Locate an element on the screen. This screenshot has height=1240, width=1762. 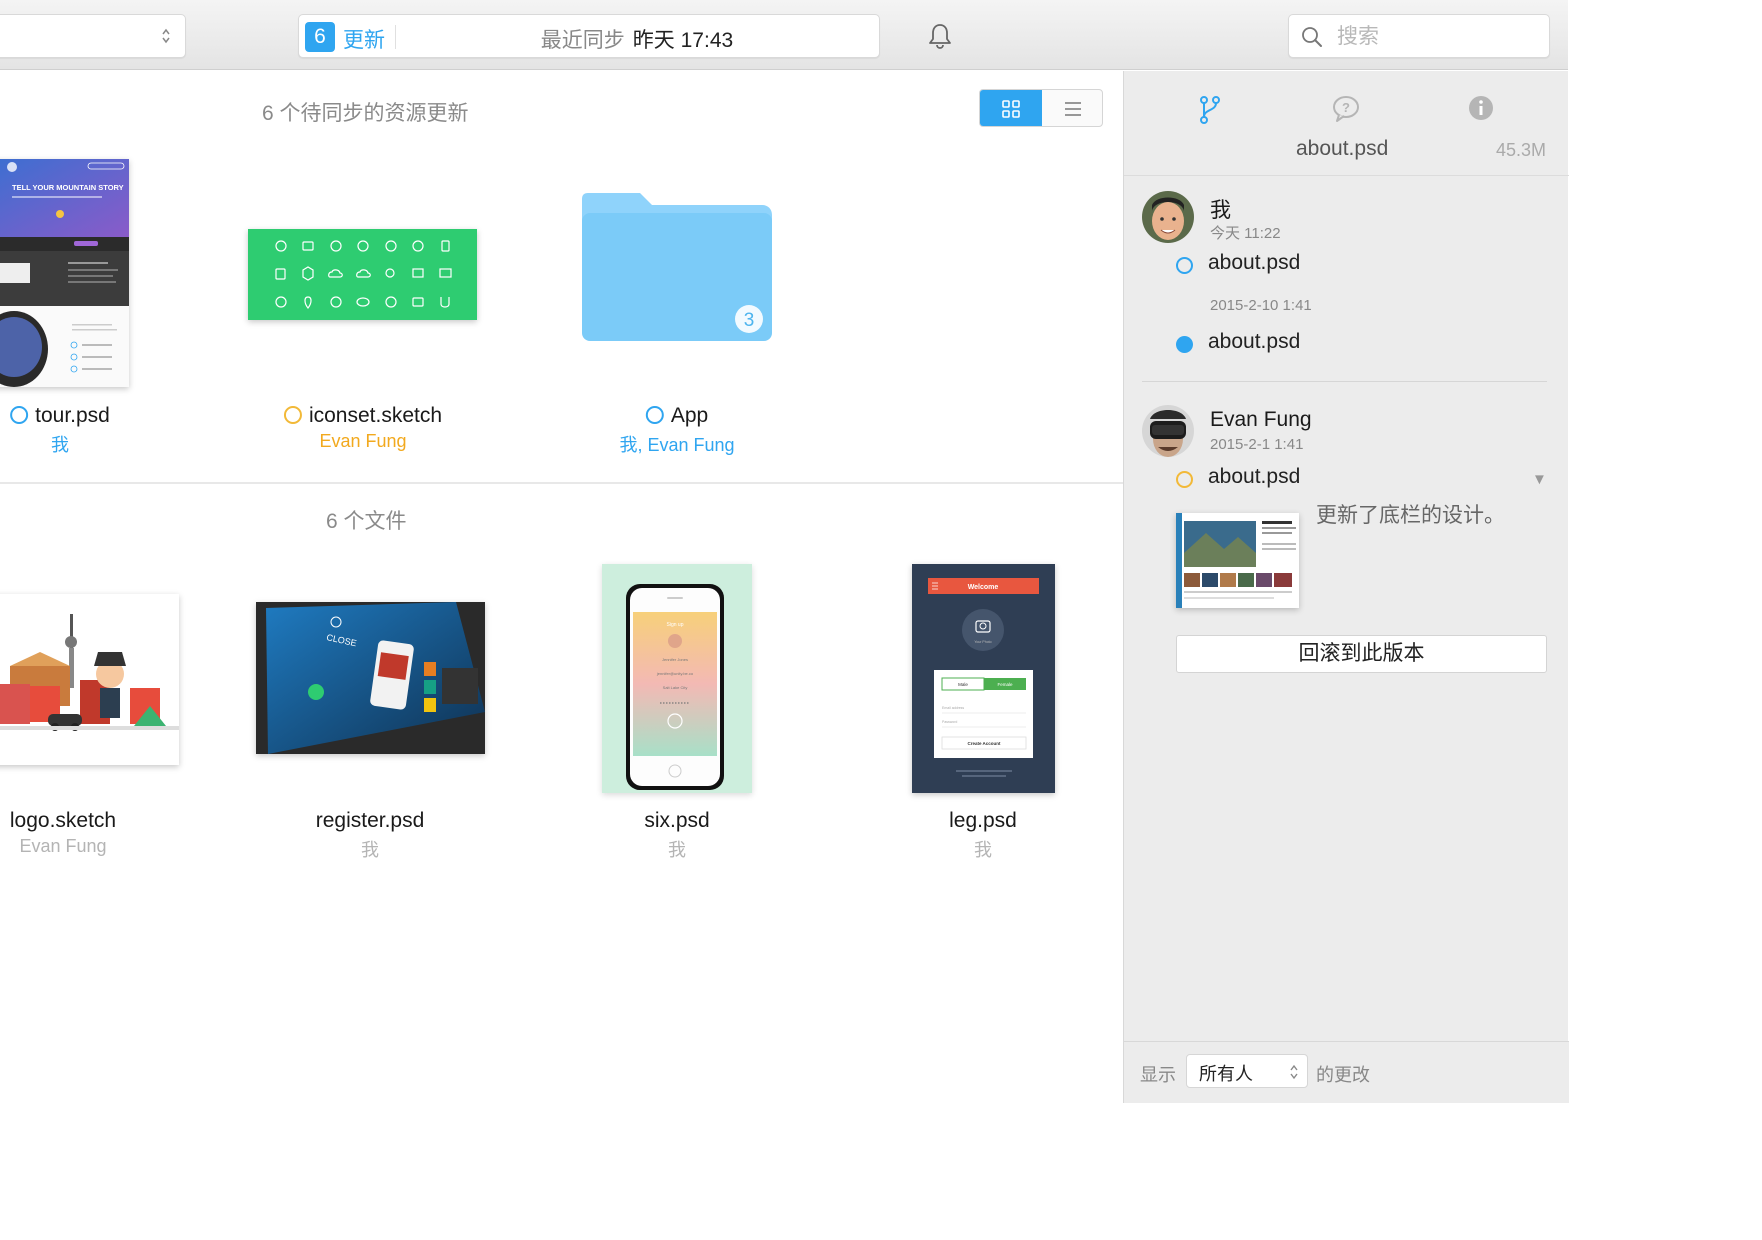
rollback-button: 回滚到此版本 is located at coordinates (1361, 654).